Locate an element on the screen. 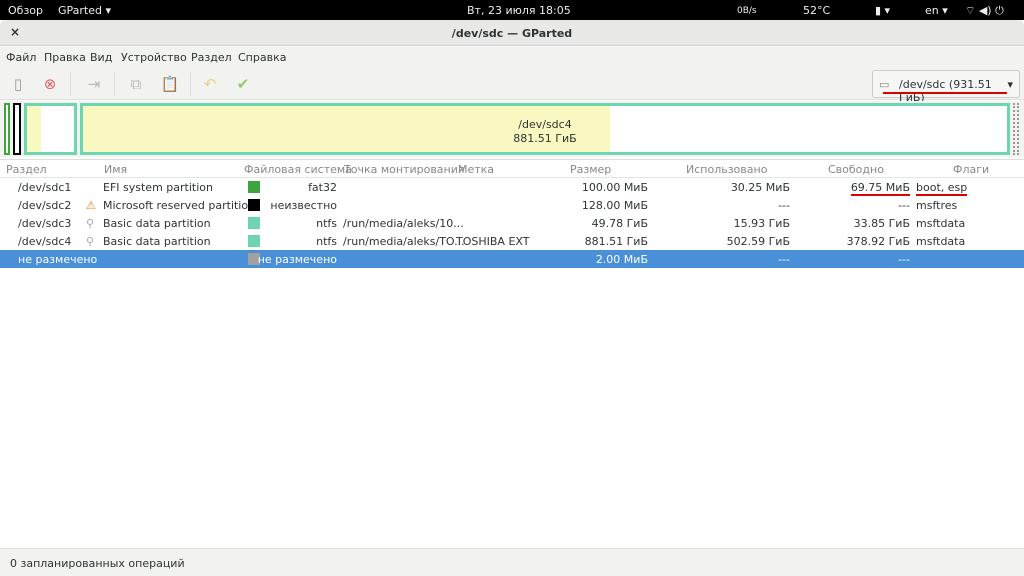 The width and height of the screenshot is (1024, 576). col-used: Использовано is located at coordinates (726, 169).